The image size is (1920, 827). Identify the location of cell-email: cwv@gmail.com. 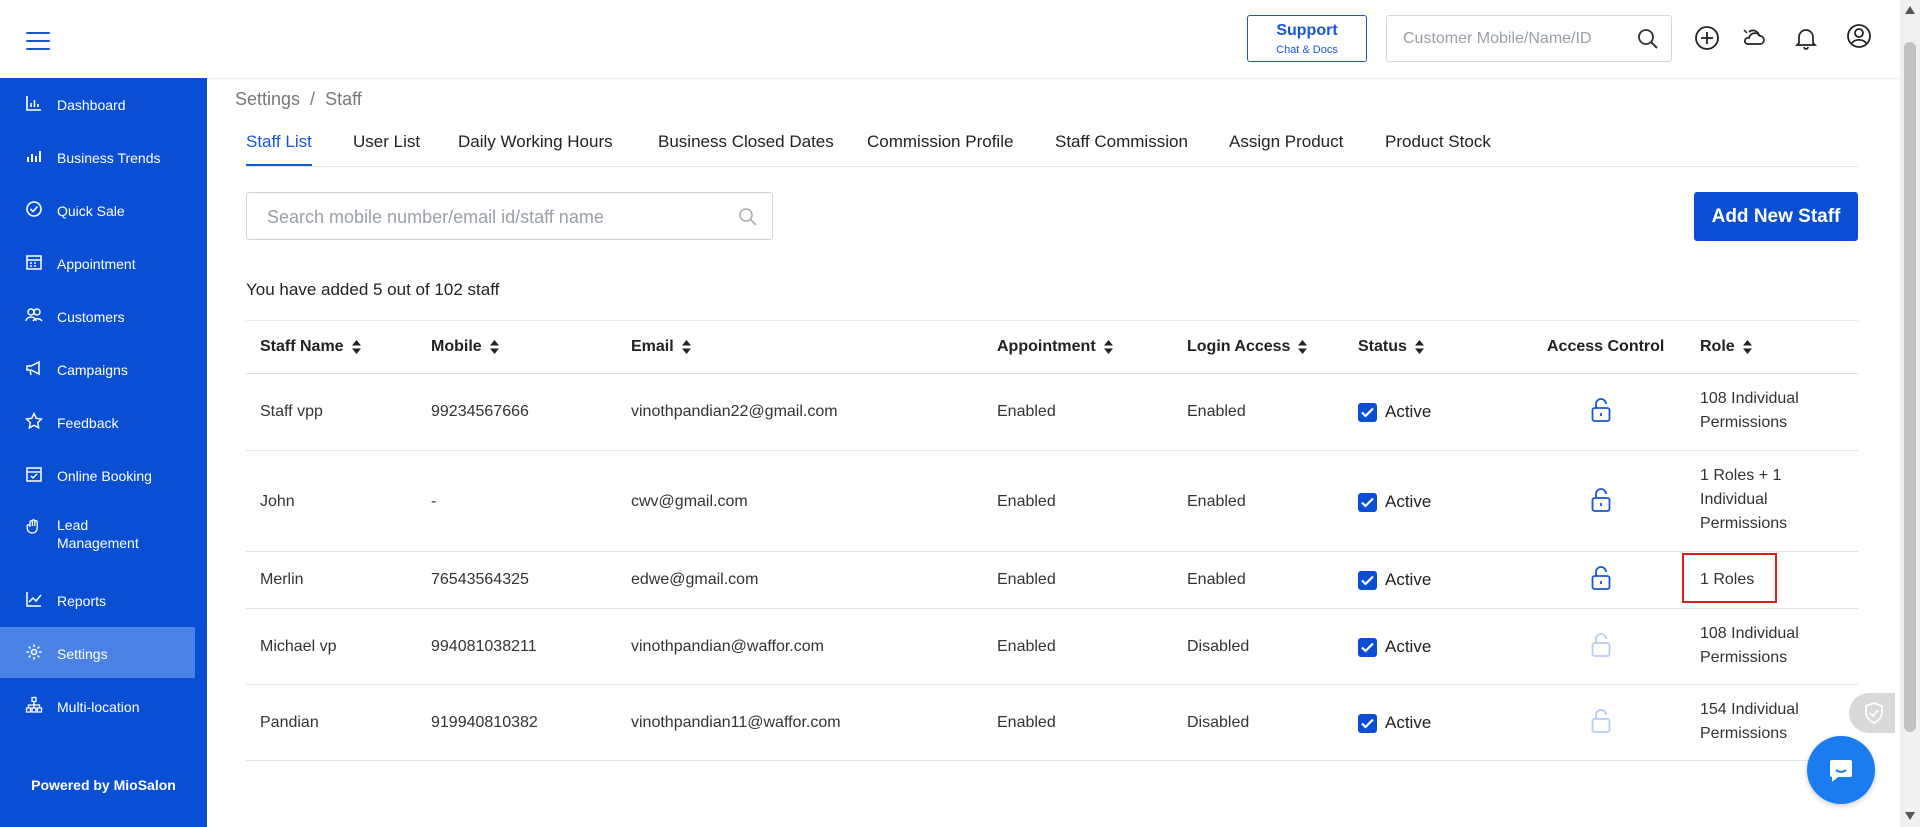
(689, 501).